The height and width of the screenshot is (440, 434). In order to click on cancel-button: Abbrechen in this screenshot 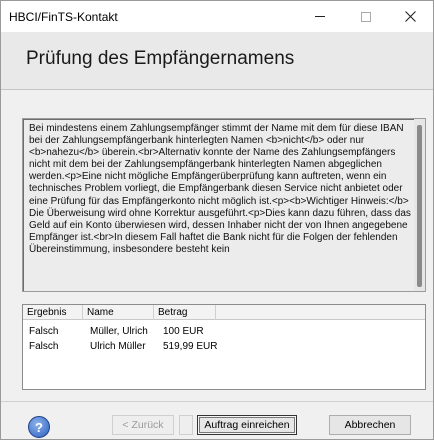, I will do `click(370, 425)`.